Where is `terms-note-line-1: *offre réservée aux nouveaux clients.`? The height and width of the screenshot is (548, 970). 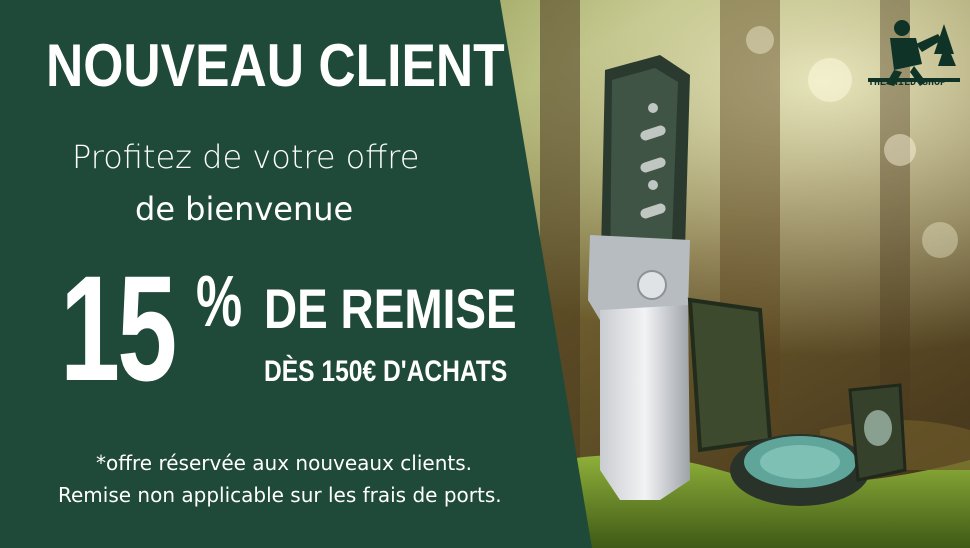
terms-note-line-1: *offre réservée aux nouveaux clients. is located at coordinates (284, 463).